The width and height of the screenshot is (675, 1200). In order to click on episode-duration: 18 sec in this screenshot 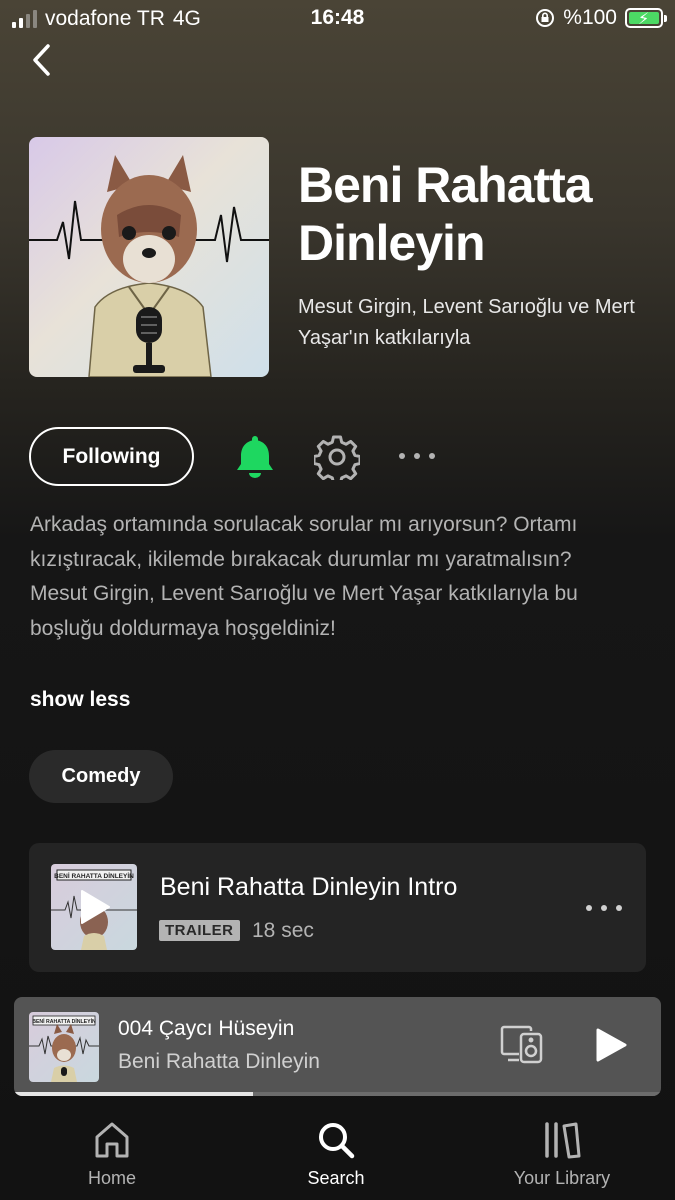, I will do `click(283, 930)`.